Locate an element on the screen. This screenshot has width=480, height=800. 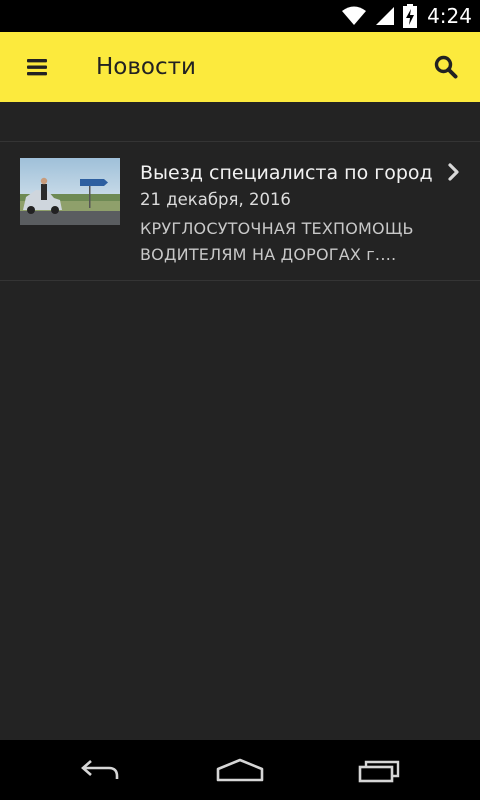
list-item-divider is located at coordinates (240, 280).